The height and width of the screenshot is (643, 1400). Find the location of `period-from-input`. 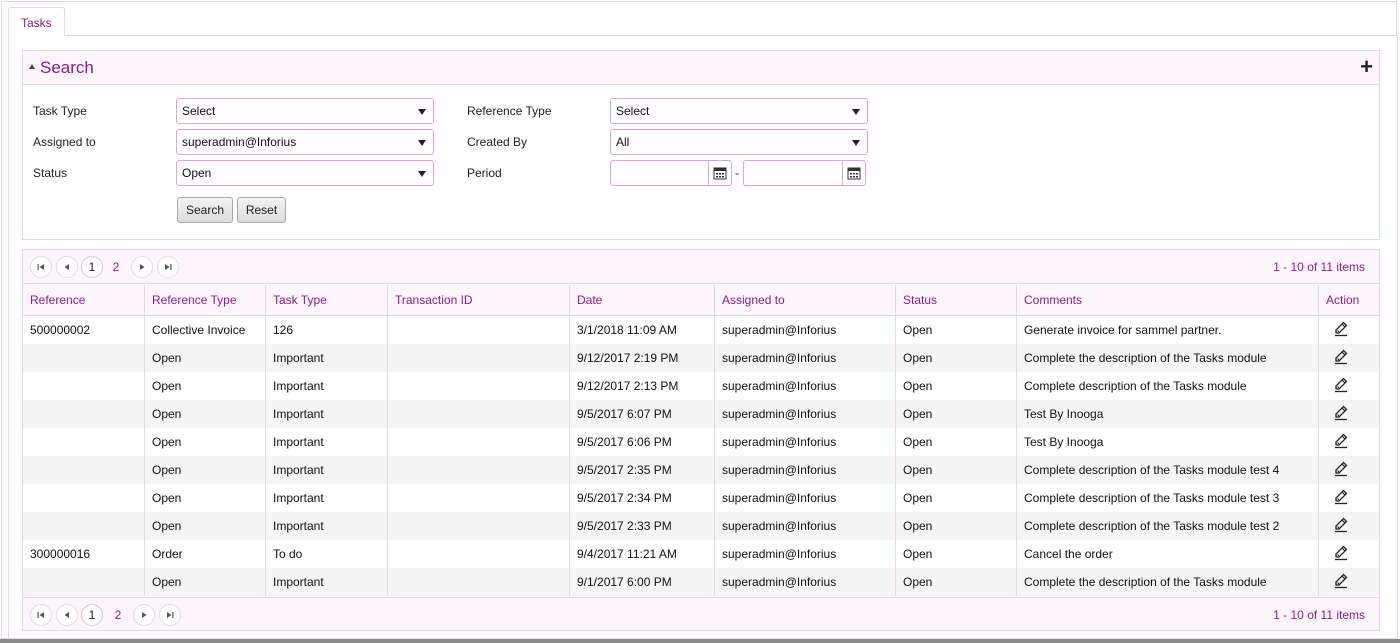

period-from-input is located at coordinates (671, 173).